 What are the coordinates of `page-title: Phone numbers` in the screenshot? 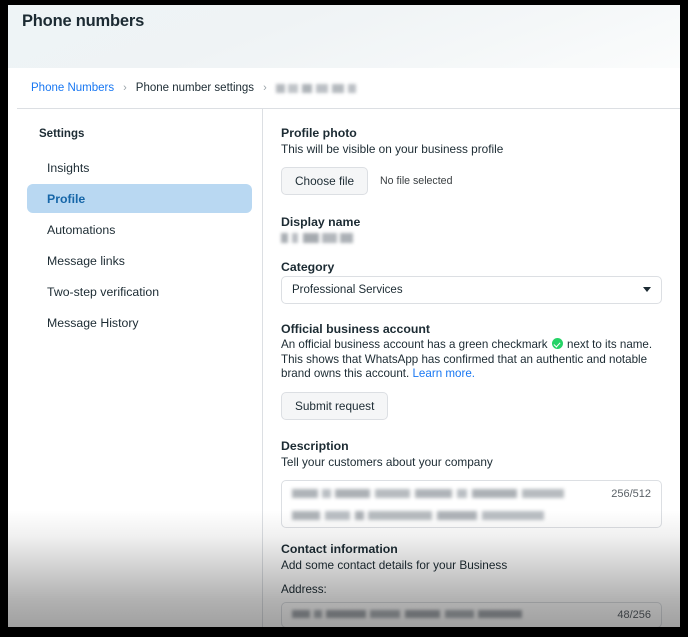 It's located at (83, 21).